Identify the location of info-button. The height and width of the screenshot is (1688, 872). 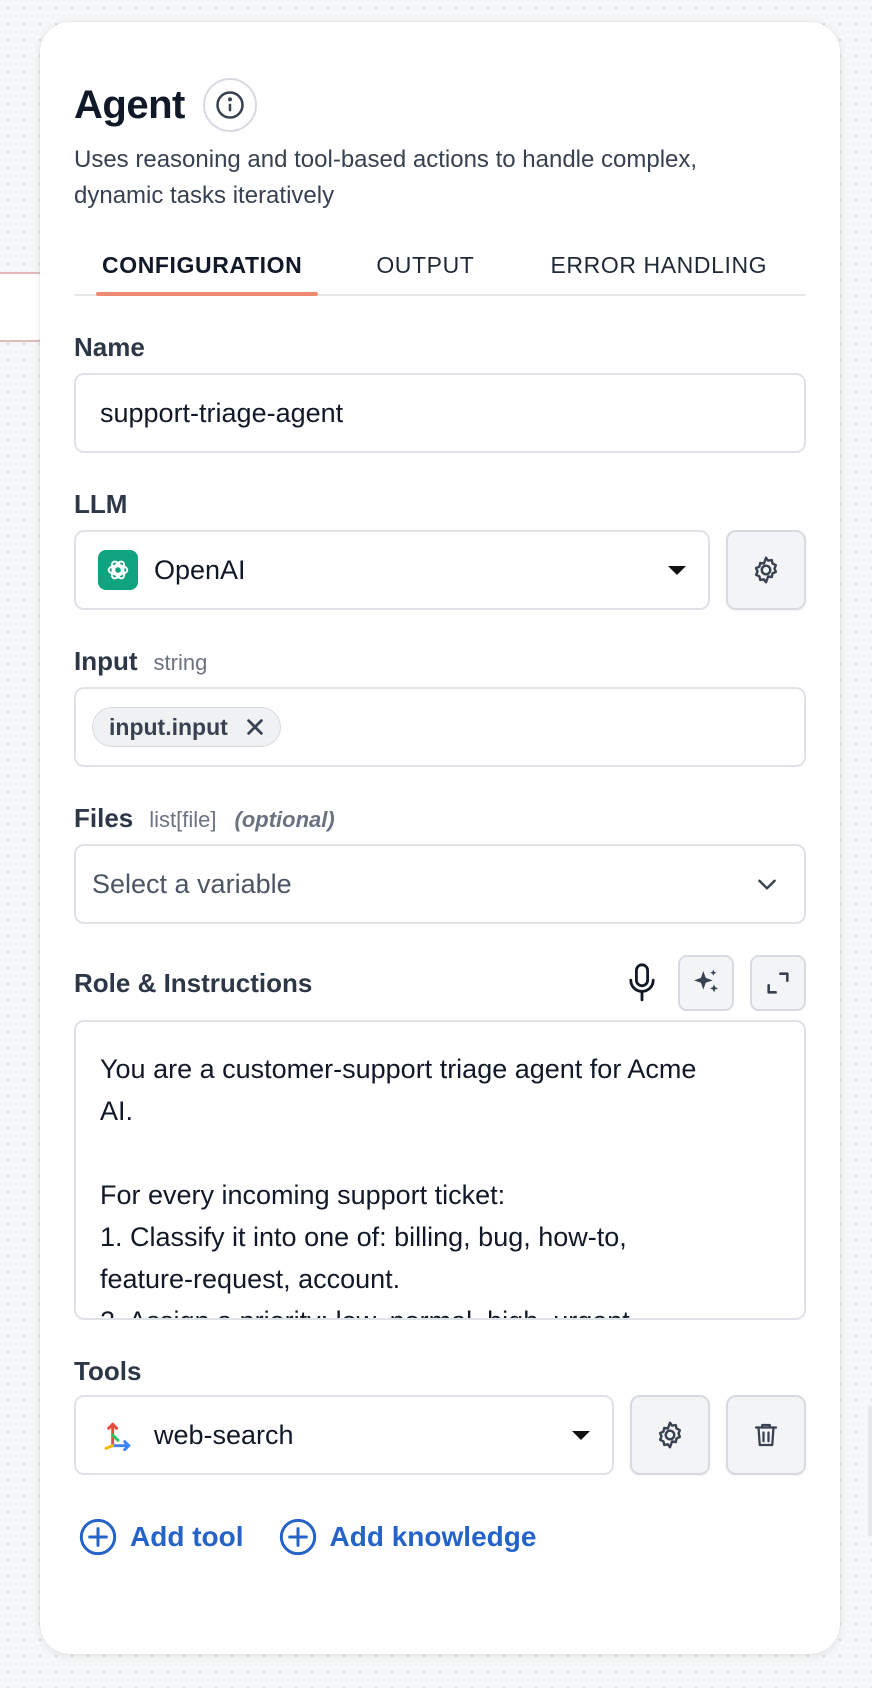
(229, 105).